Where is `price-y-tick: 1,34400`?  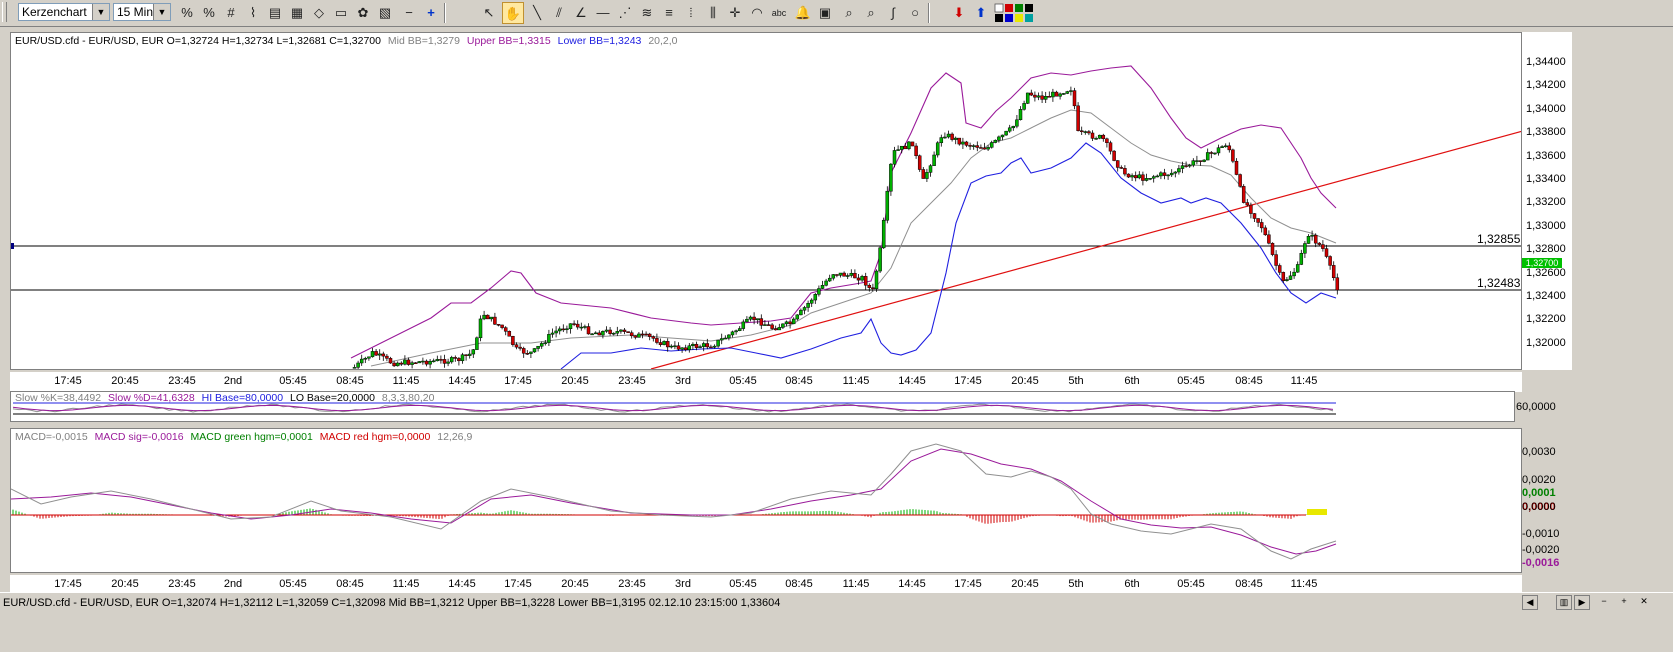
price-y-tick: 1,34400 is located at coordinates (1546, 62).